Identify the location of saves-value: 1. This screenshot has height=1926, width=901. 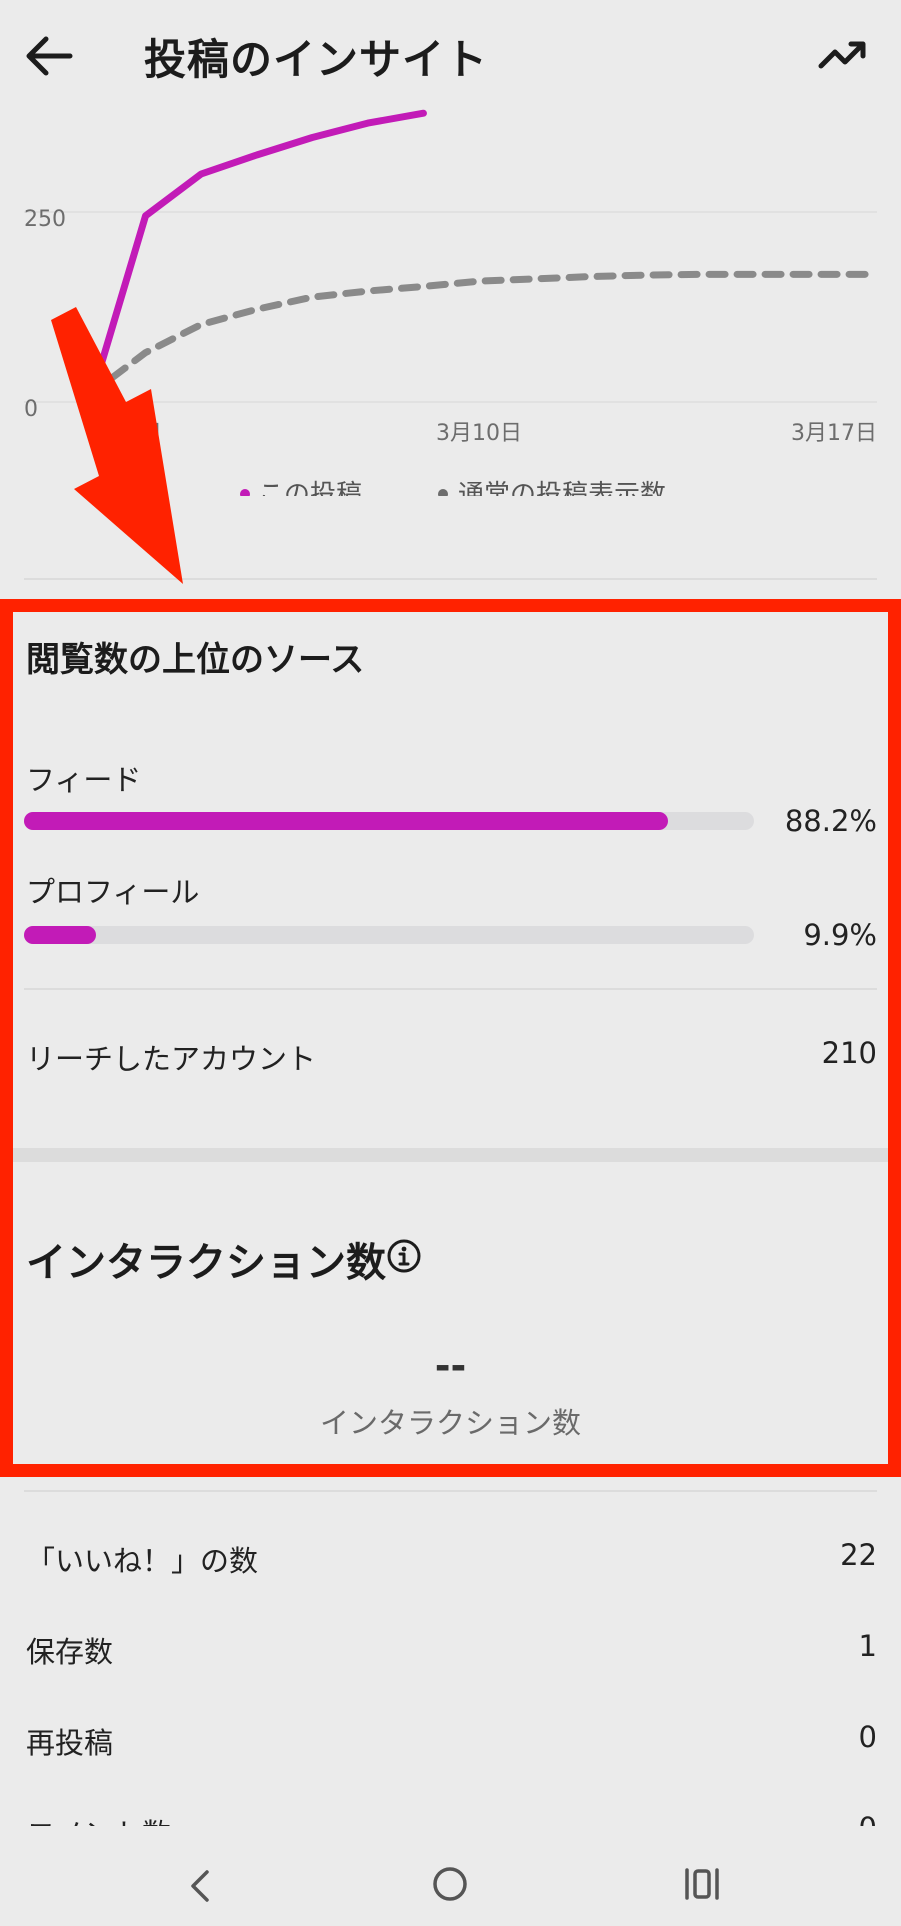
(867, 1646).